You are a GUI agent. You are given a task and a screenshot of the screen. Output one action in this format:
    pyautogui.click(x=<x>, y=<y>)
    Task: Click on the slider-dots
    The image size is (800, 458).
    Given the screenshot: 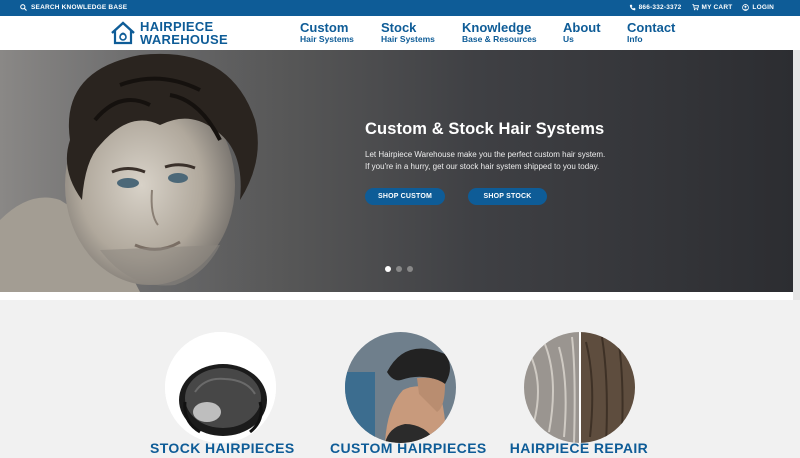 What is the action you would take?
    pyautogui.click(x=399, y=269)
    